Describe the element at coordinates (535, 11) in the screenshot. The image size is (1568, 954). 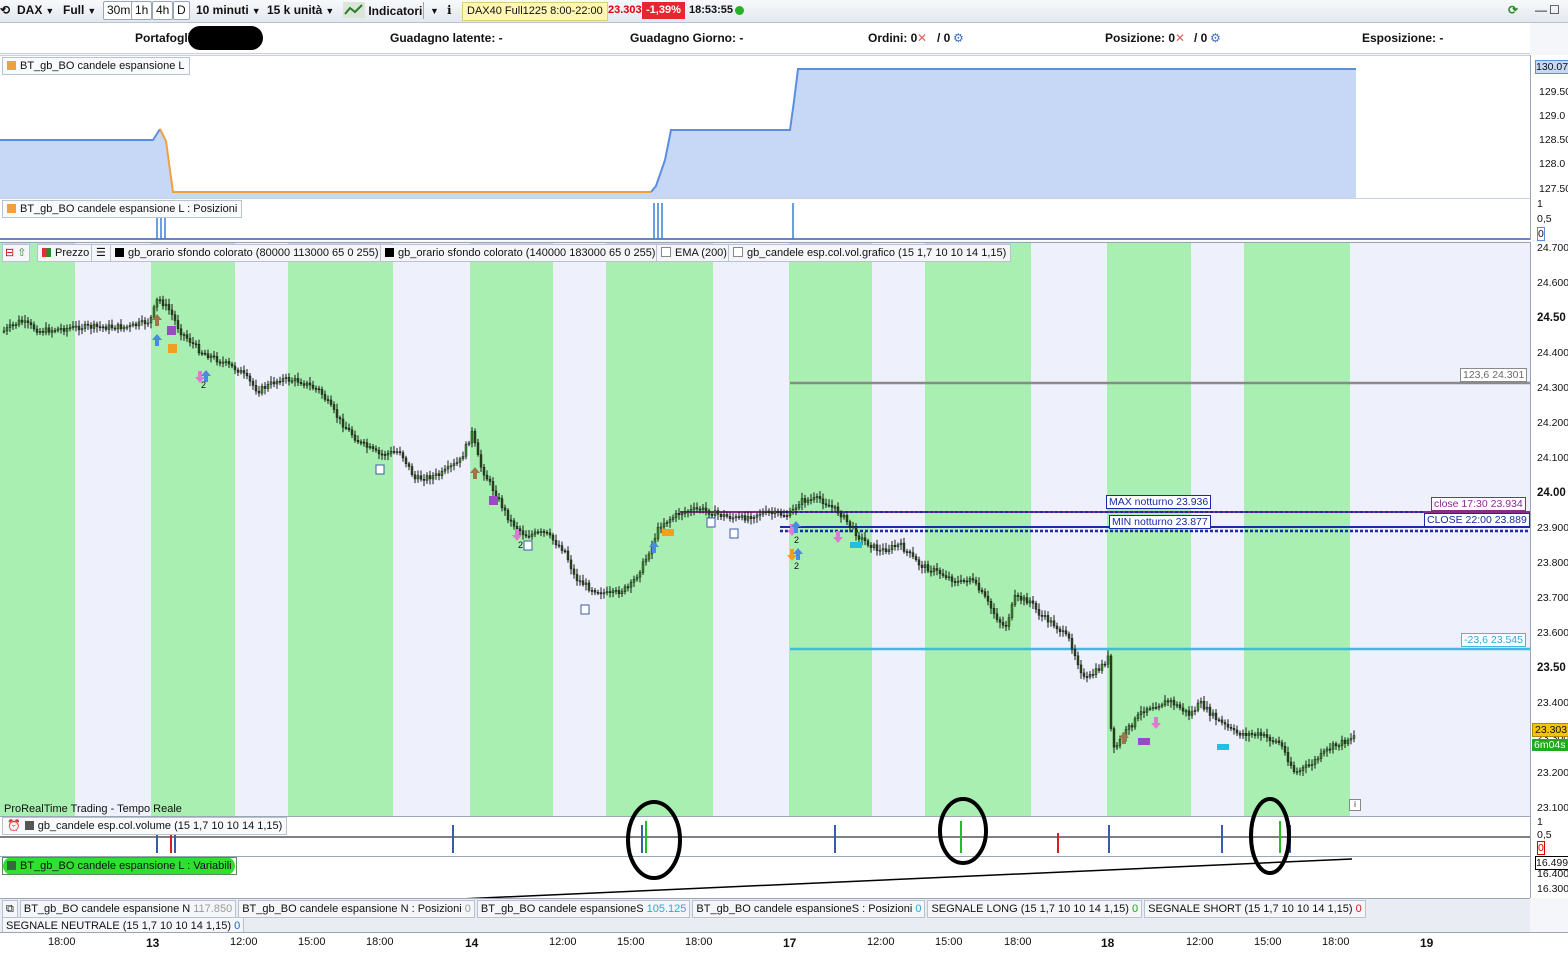
I see `symbol-info: DAX40 Full1225 8:00-22:00` at that location.